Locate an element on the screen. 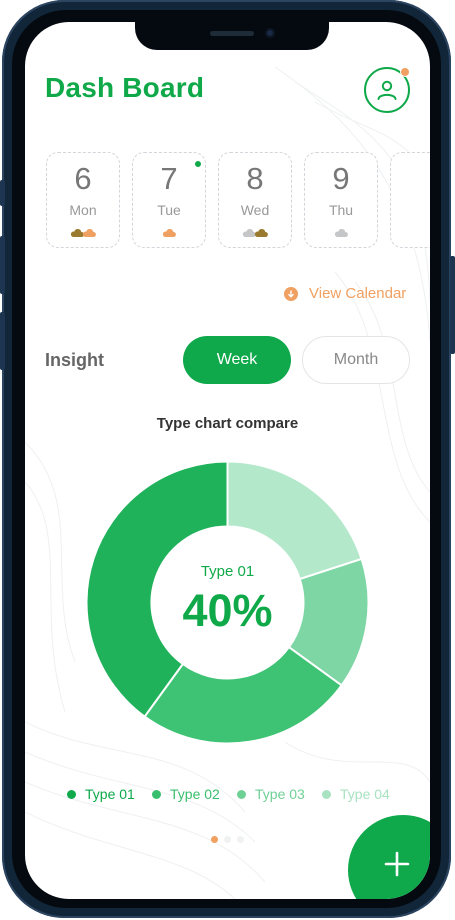  day-card-tue: 7 Tue is located at coordinates (169, 200).